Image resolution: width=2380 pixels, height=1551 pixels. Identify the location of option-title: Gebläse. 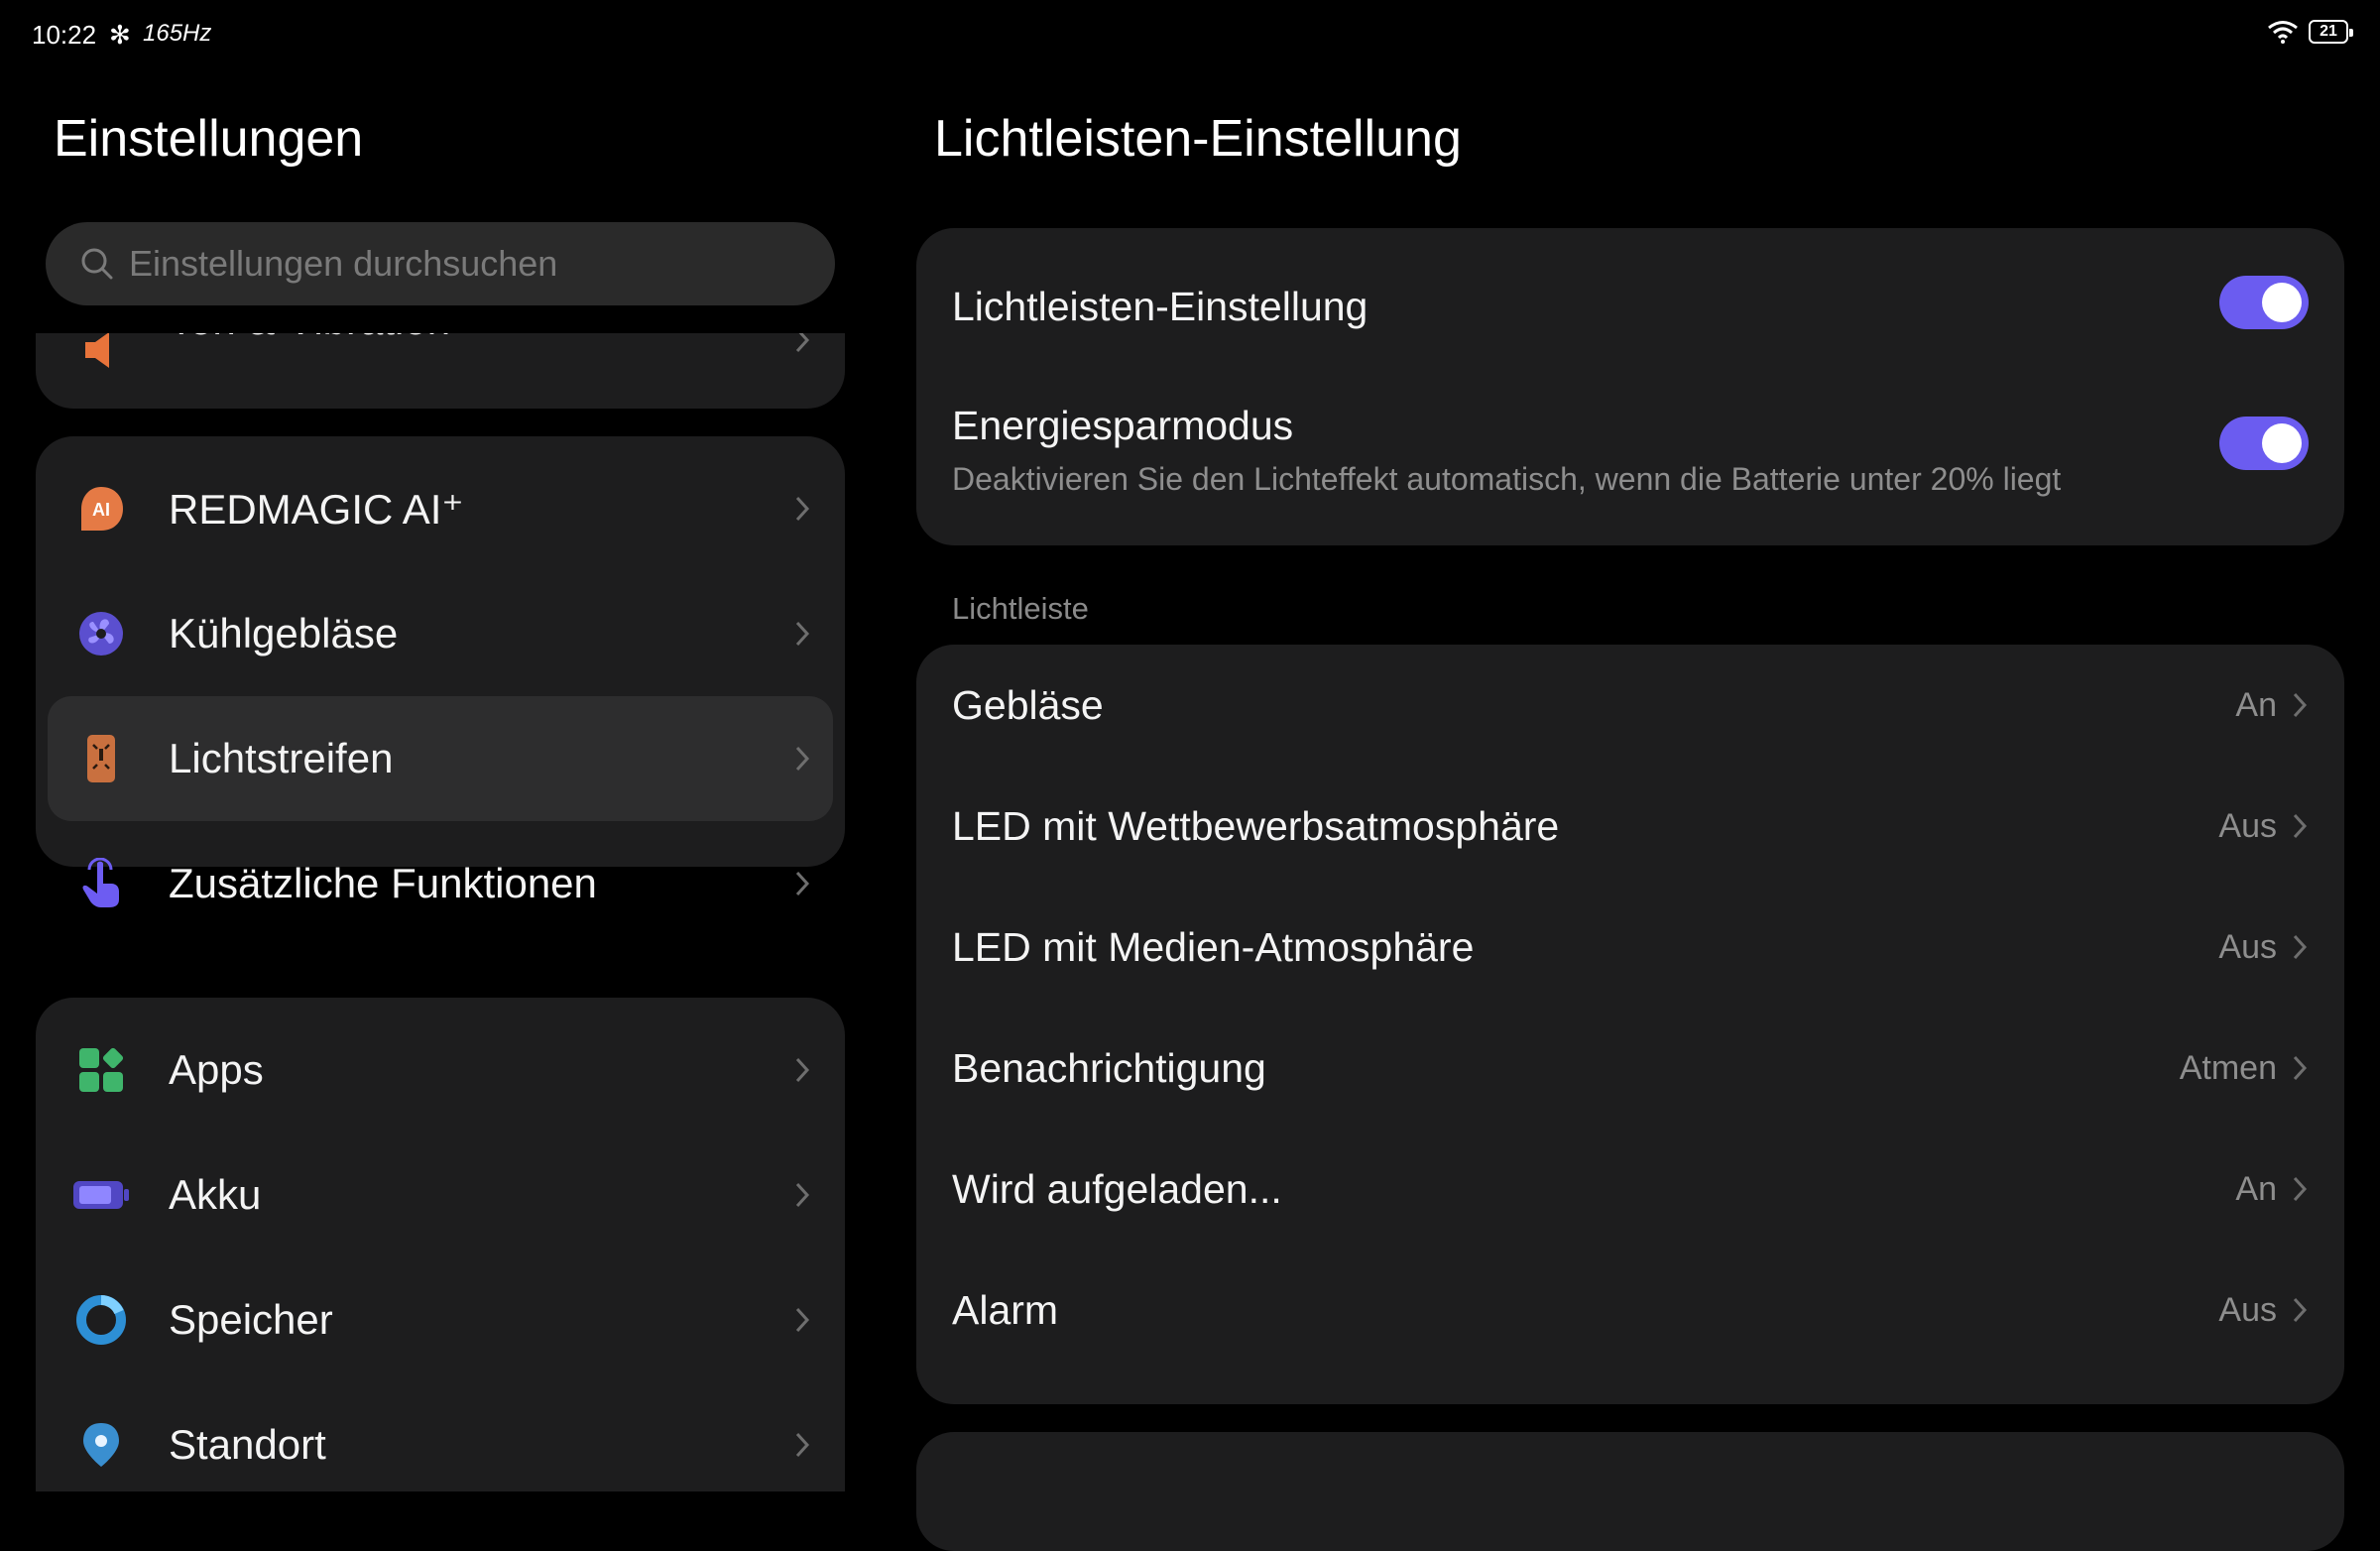
(1028, 704).